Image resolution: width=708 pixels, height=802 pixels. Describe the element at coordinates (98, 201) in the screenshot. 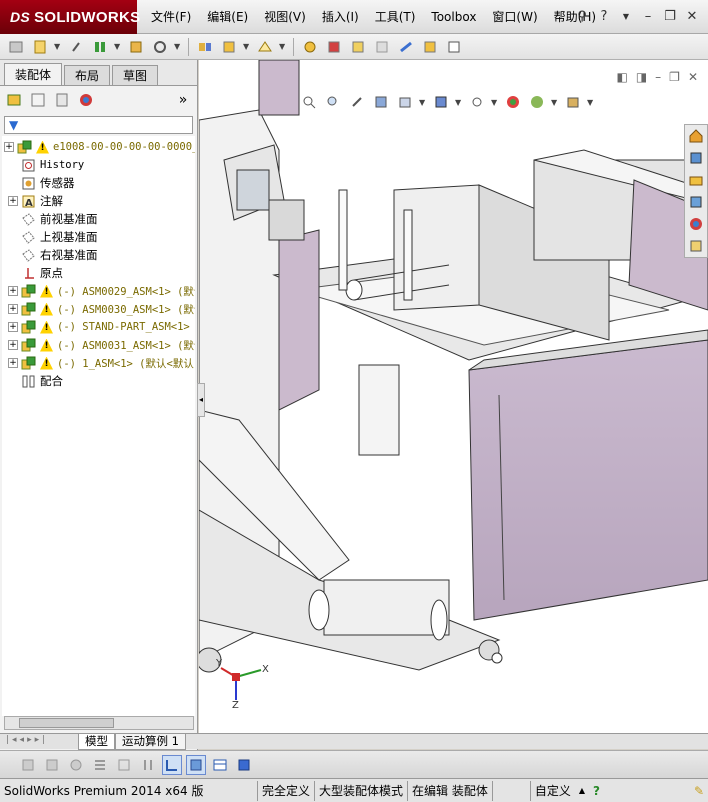

I see `tree-item-annotations: + A 注解` at that location.